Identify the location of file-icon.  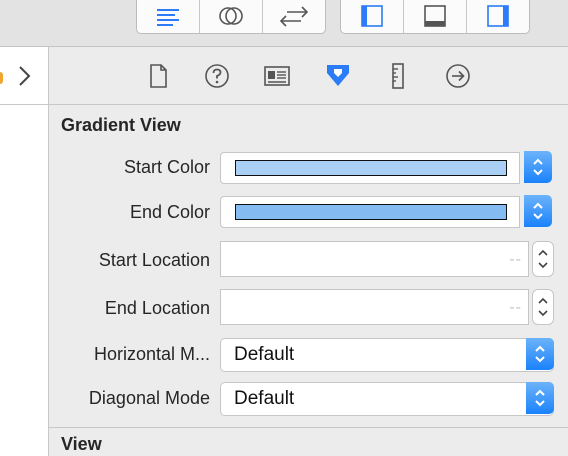
(158, 76).